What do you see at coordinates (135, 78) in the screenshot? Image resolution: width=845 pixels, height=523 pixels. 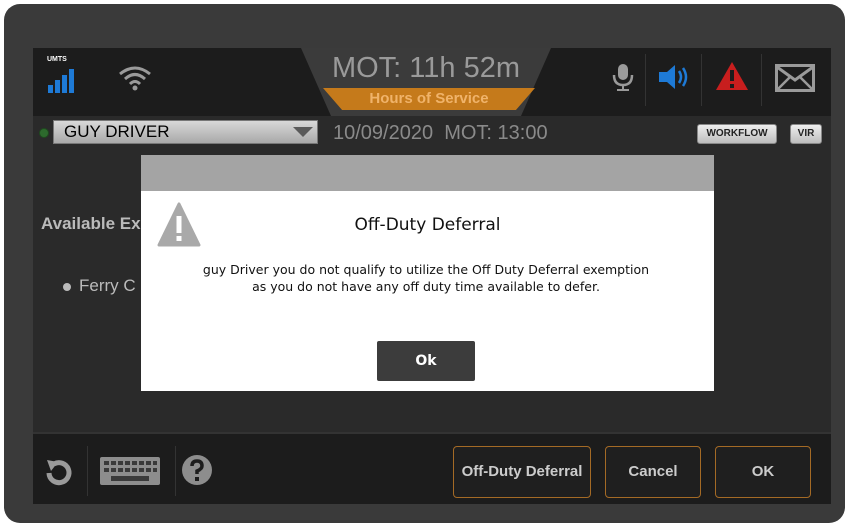 I see `wifi-icon` at bounding box center [135, 78].